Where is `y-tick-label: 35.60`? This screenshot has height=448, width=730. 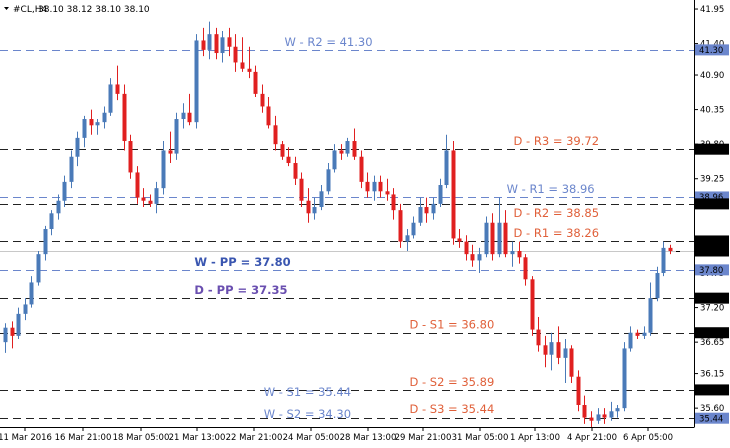
y-tick-label: 35.60 is located at coordinates (712, 409).